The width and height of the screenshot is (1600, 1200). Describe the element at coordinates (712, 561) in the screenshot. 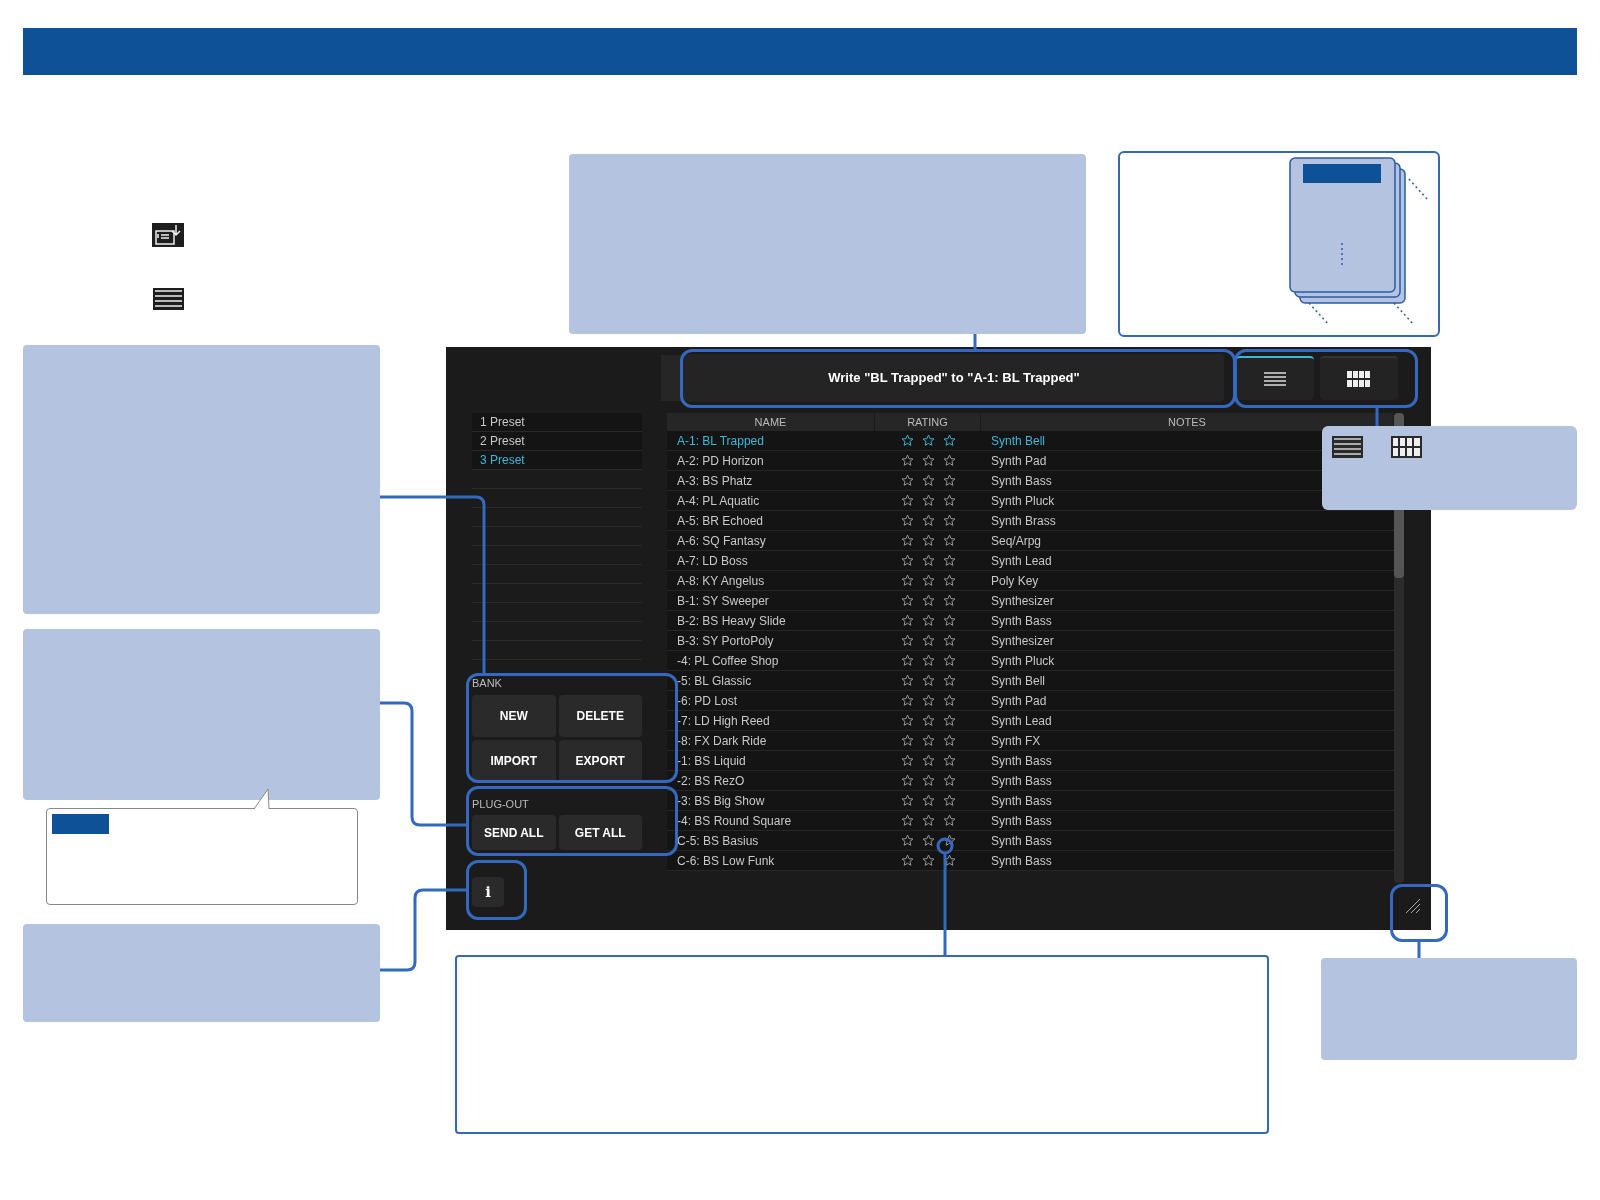

I see `preset-name: A-7: LD Boss` at that location.